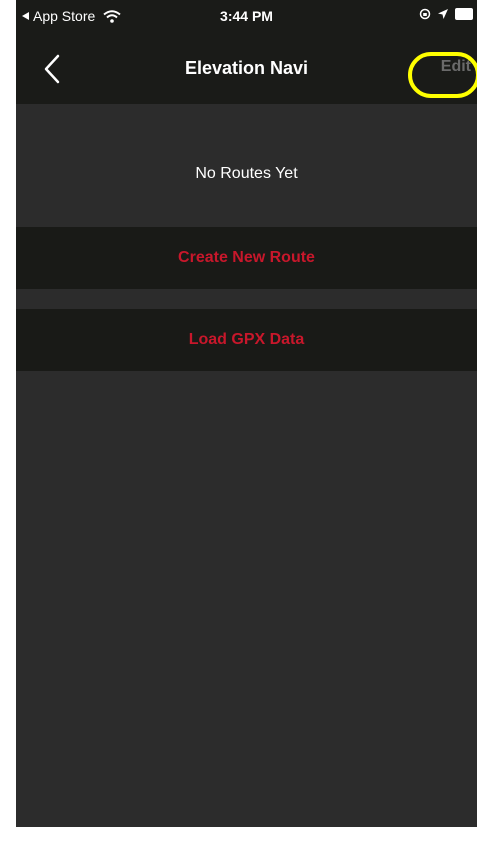 The height and width of the screenshot is (853, 477). I want to click on empty-state-label: No Routes Yet, so click(246, 173).